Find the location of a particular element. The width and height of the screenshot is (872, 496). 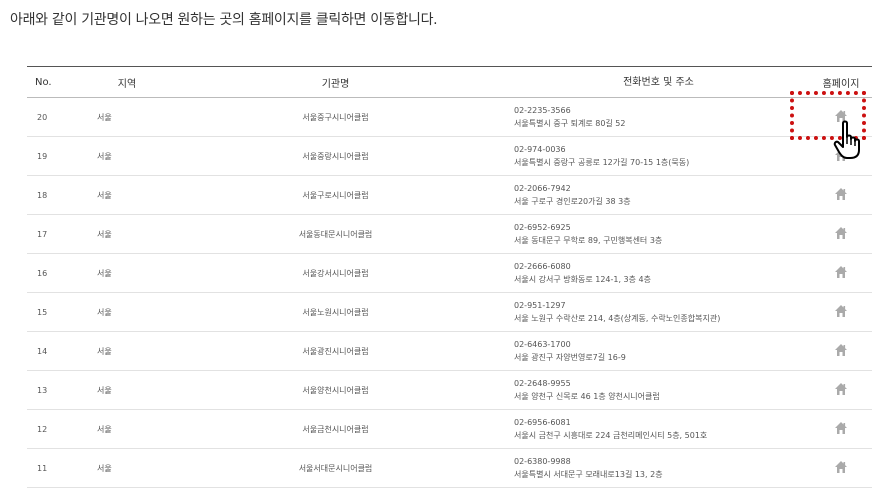

row-address: 서울 동대문구 무학로 89, 구민행복센터 3층 is located at coordinates (588, 240).